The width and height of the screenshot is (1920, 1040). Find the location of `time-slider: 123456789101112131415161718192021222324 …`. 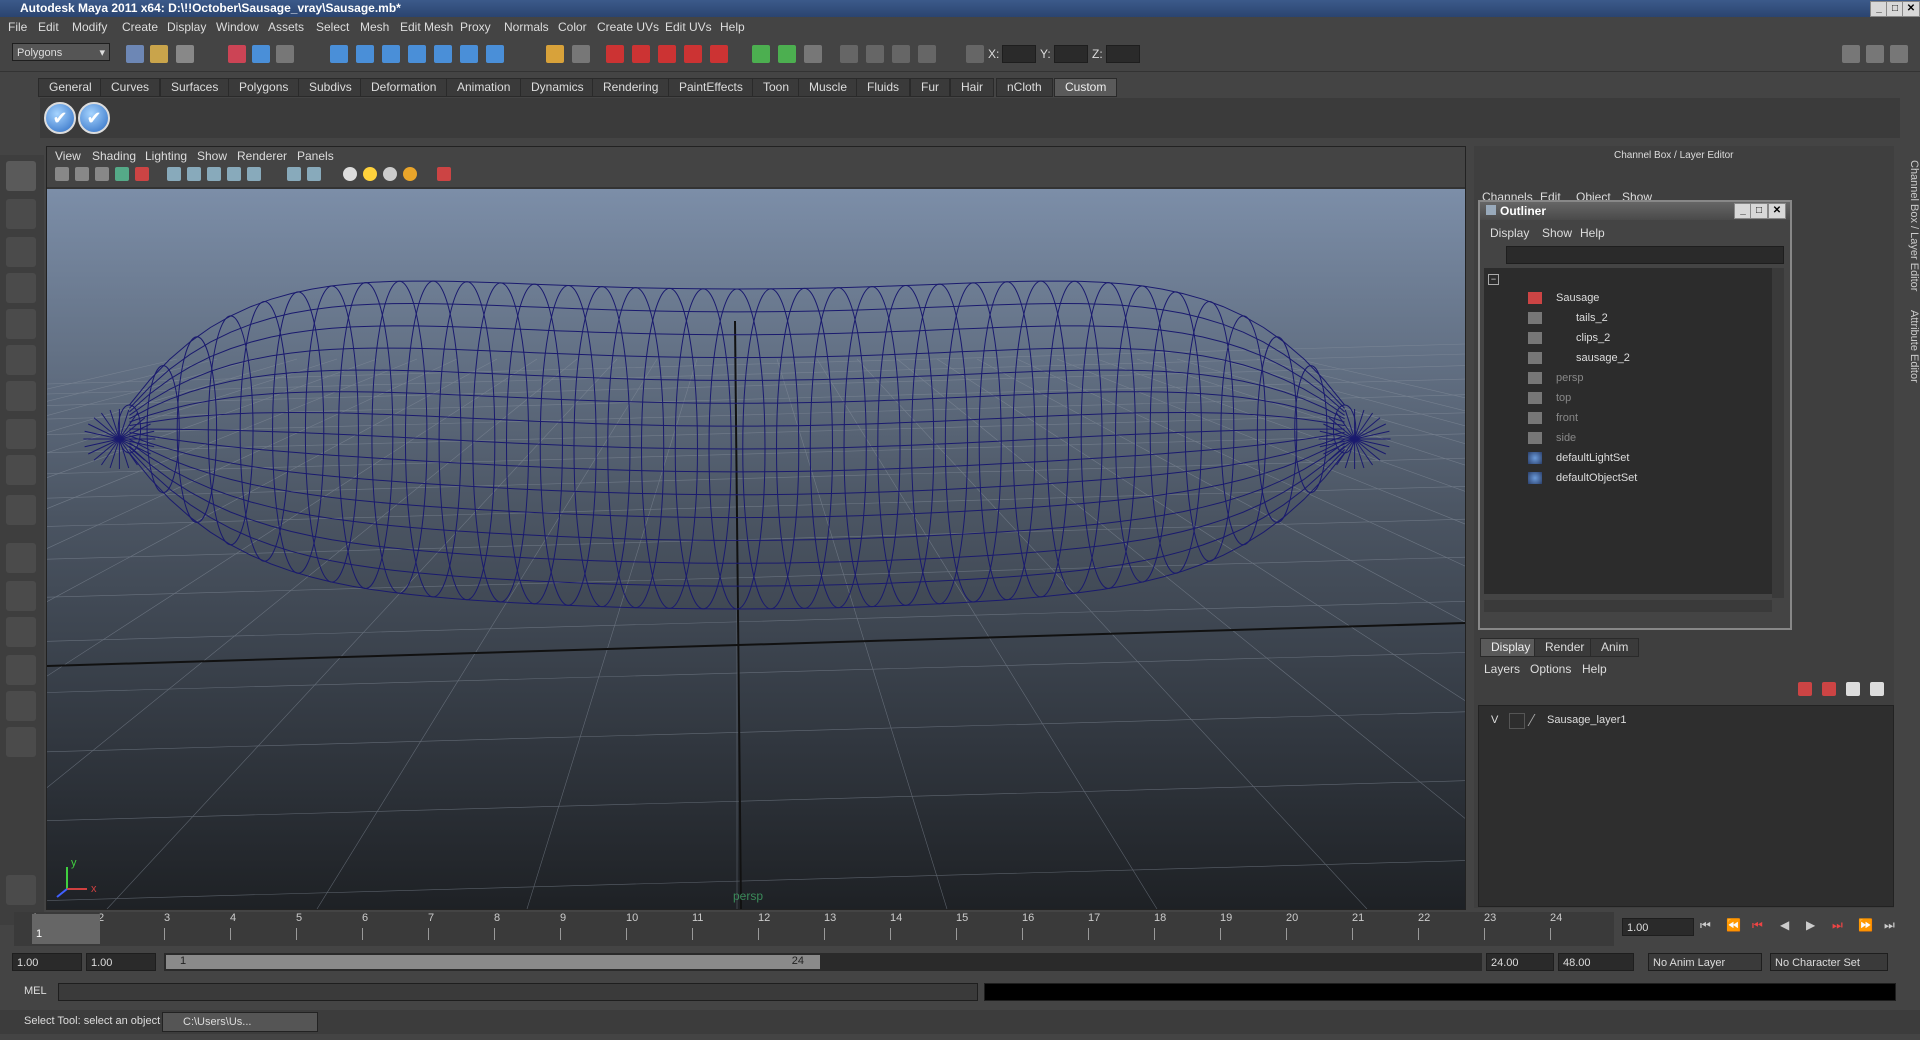

time-slider: 123456789101112131415161718192021222324 … is located at coordinates (814, 929).